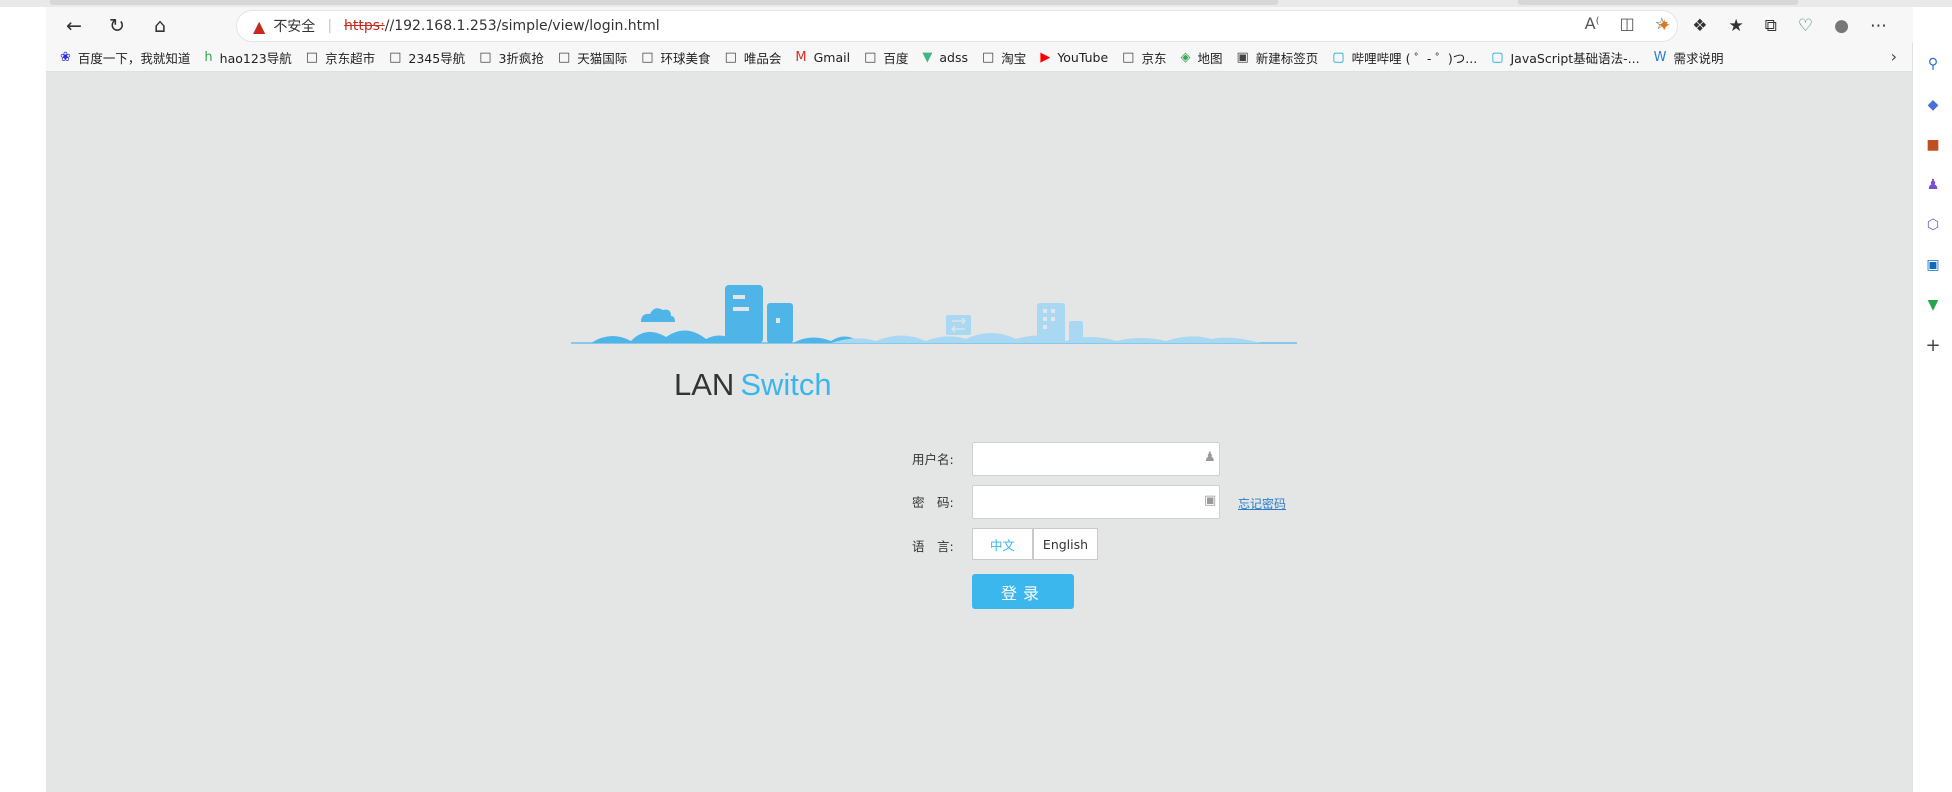 The image size is (1952, 792). I want to click on tools-briefcase-icon: ■, so click(1933, 145).